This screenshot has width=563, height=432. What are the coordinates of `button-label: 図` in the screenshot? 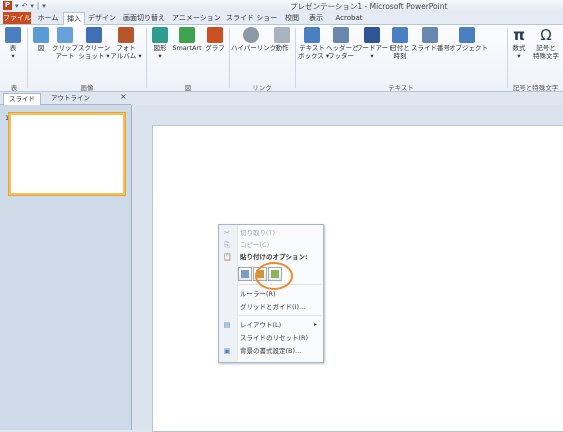 It's located at (41, 48).